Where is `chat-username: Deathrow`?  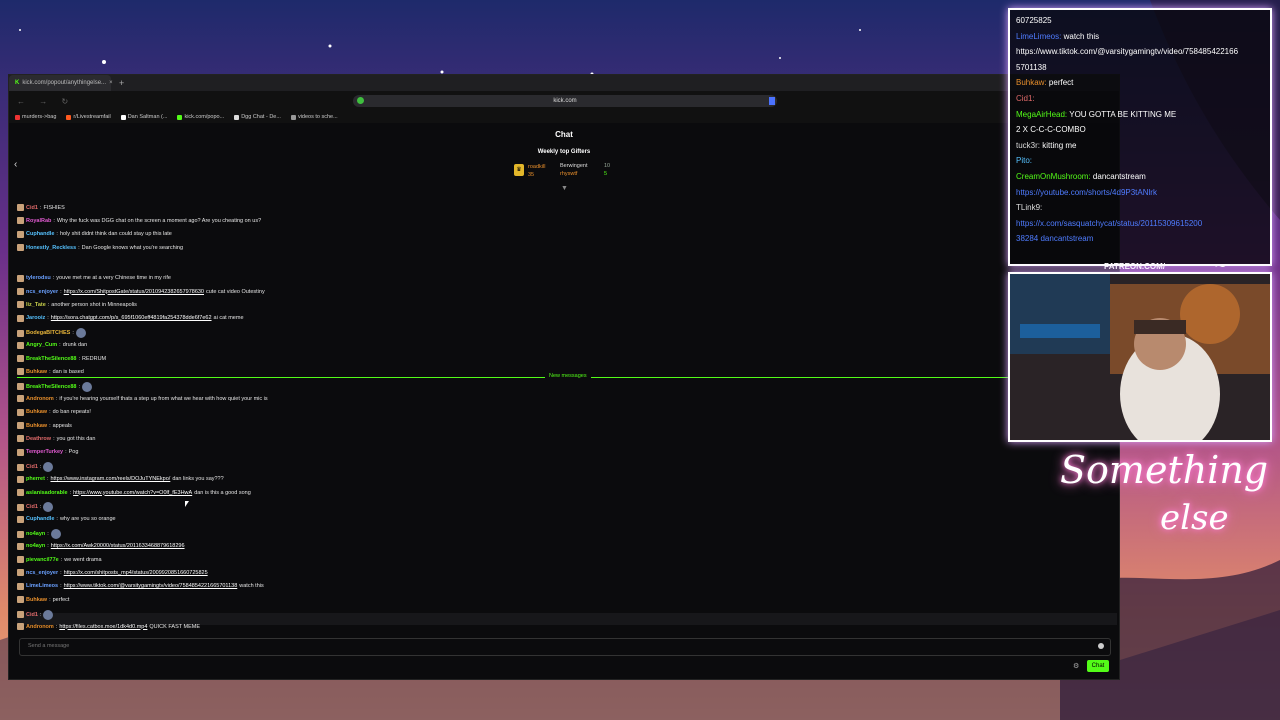 chat-username: Deathrow is located at coordinates (38, 439).